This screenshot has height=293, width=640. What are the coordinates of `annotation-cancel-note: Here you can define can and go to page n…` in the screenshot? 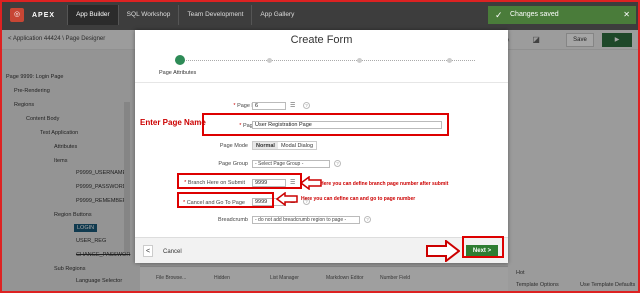 It's located at (358, 199).